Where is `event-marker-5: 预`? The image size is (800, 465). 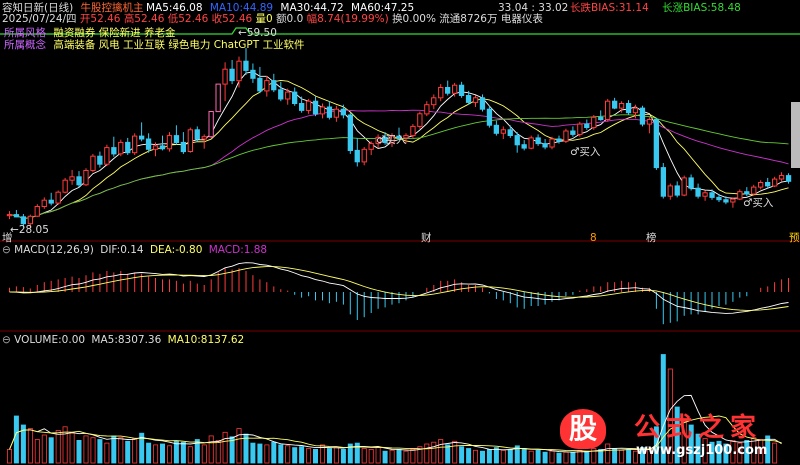
event-marker-5: 预 is located at coordinates (794, 238).